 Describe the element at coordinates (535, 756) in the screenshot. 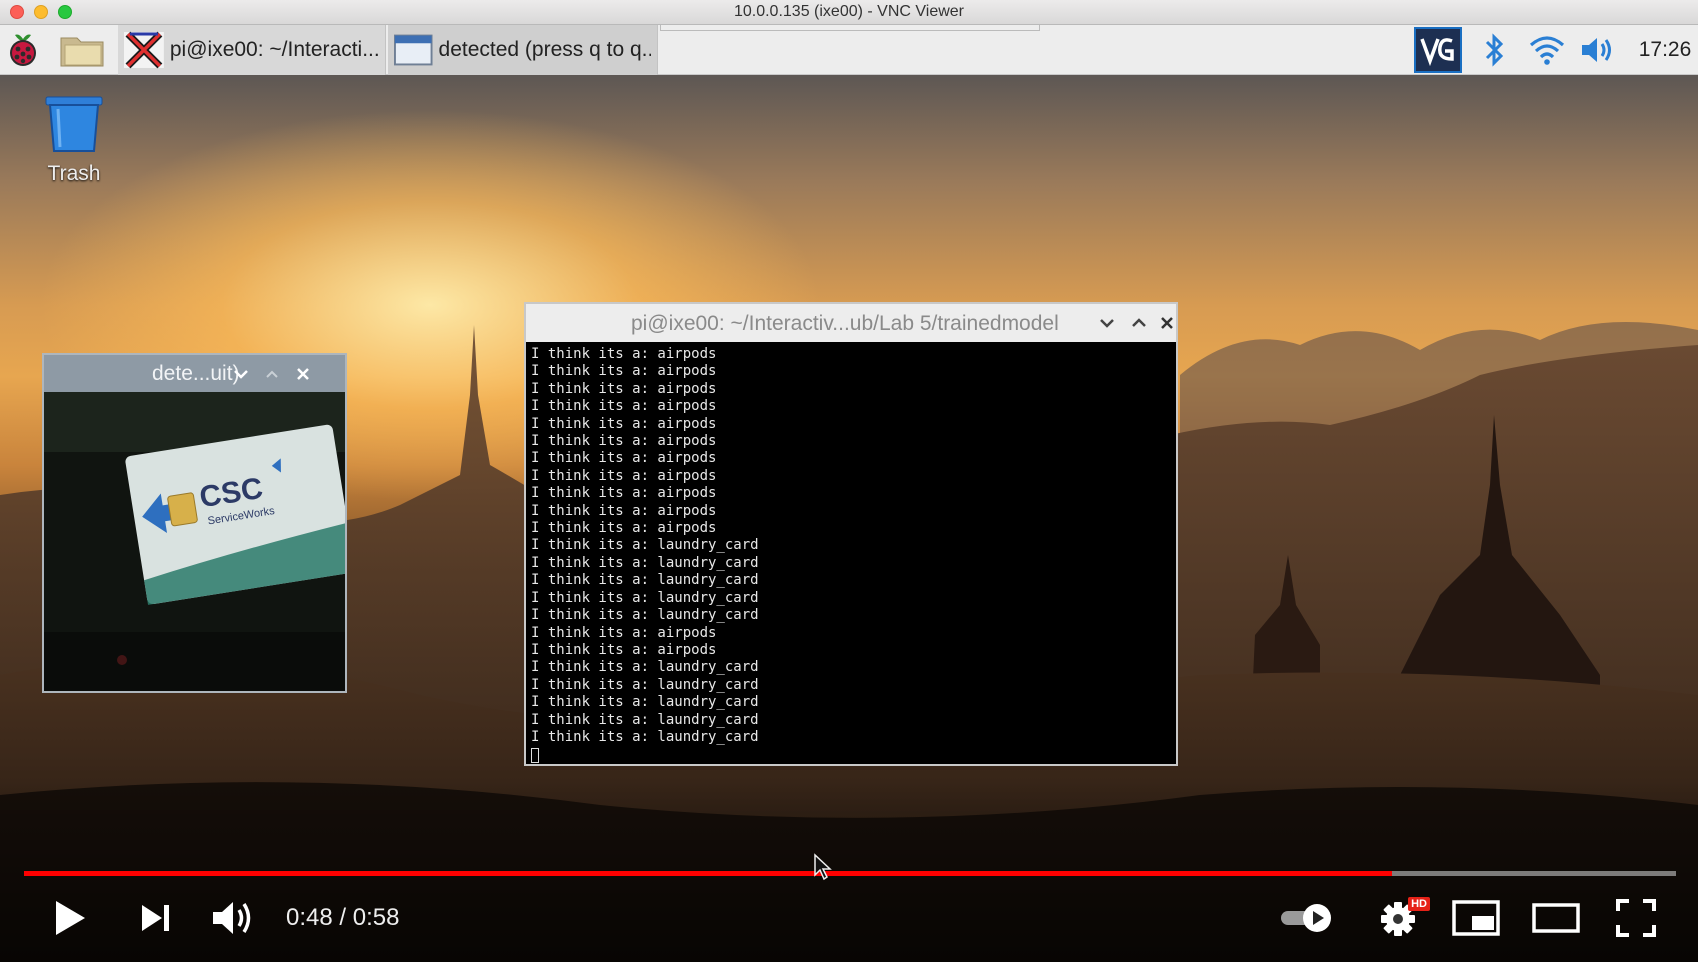

I see `terminal-cursor` at that location.